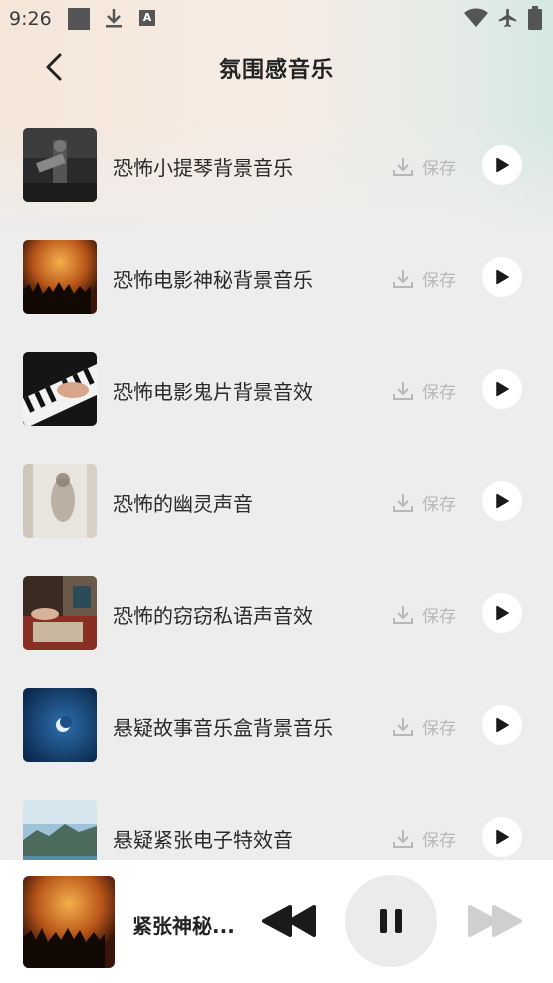 The width and height of the screenshot is (553, 983). I want to click on track-row: 恐怖的窃窃私语声音效 保存, so click(276, 622).